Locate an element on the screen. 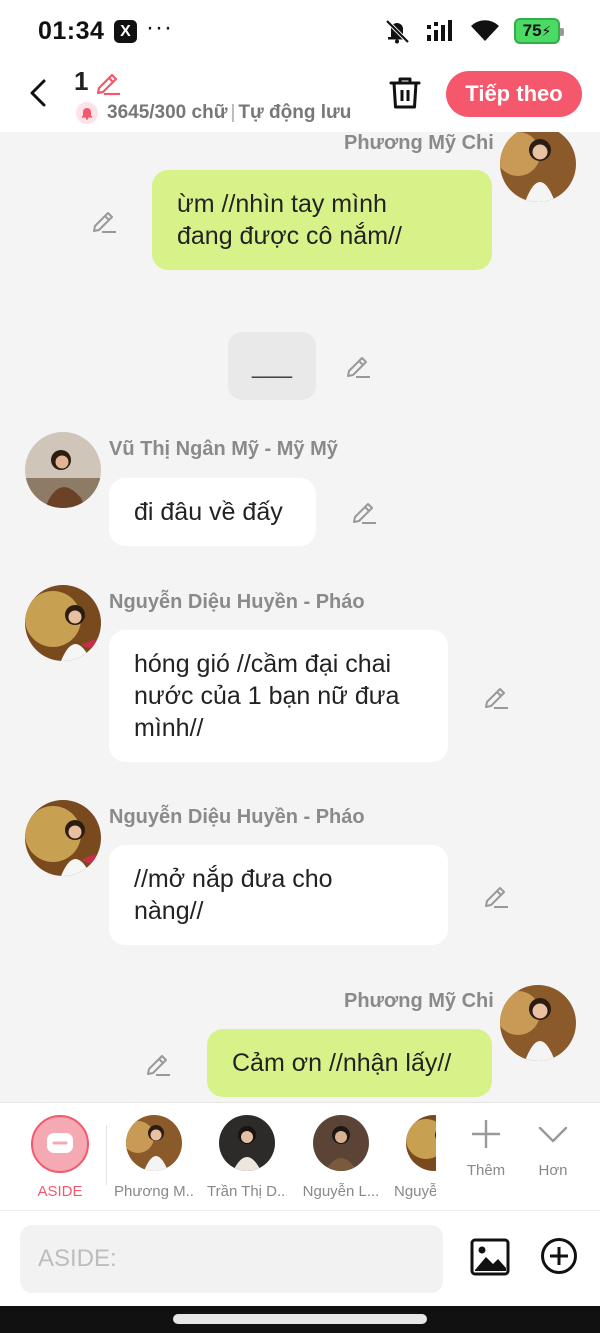 The image size is (600, 1333). character-item: Nguyễ is located at coordinates (415, 1157).